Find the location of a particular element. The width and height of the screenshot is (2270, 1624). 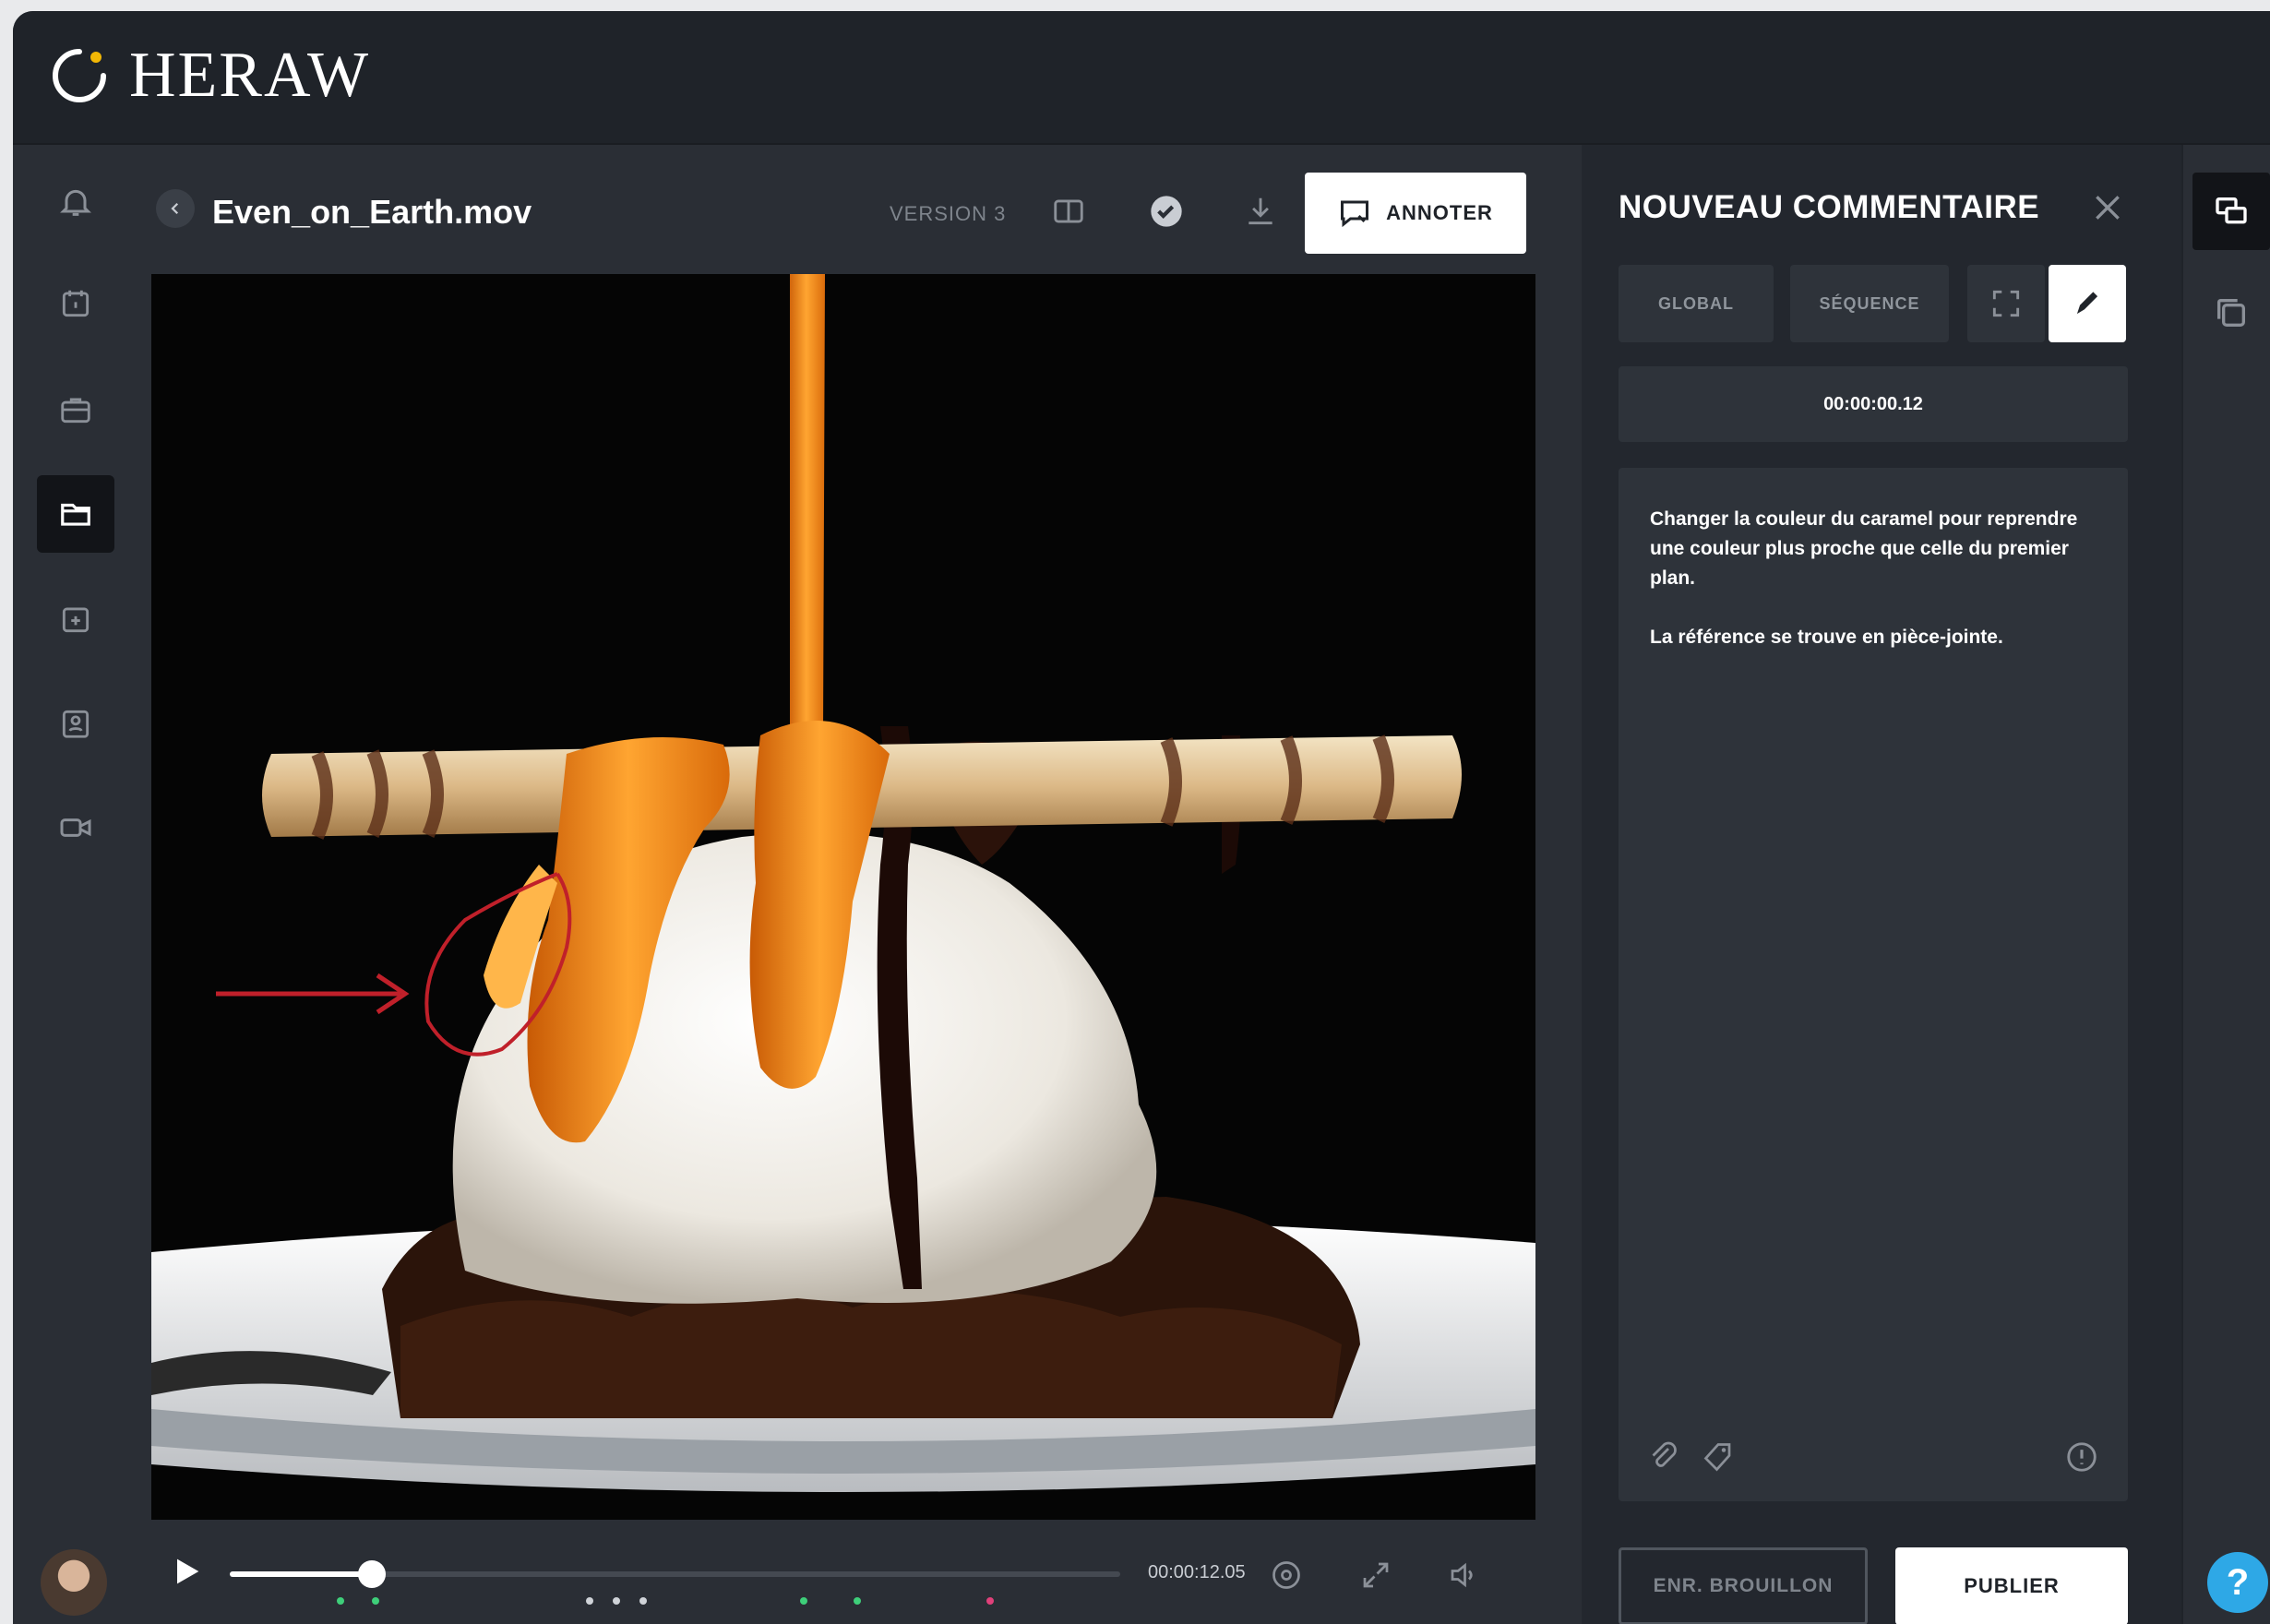

info-icon is located at coordinates (2082, 1457).